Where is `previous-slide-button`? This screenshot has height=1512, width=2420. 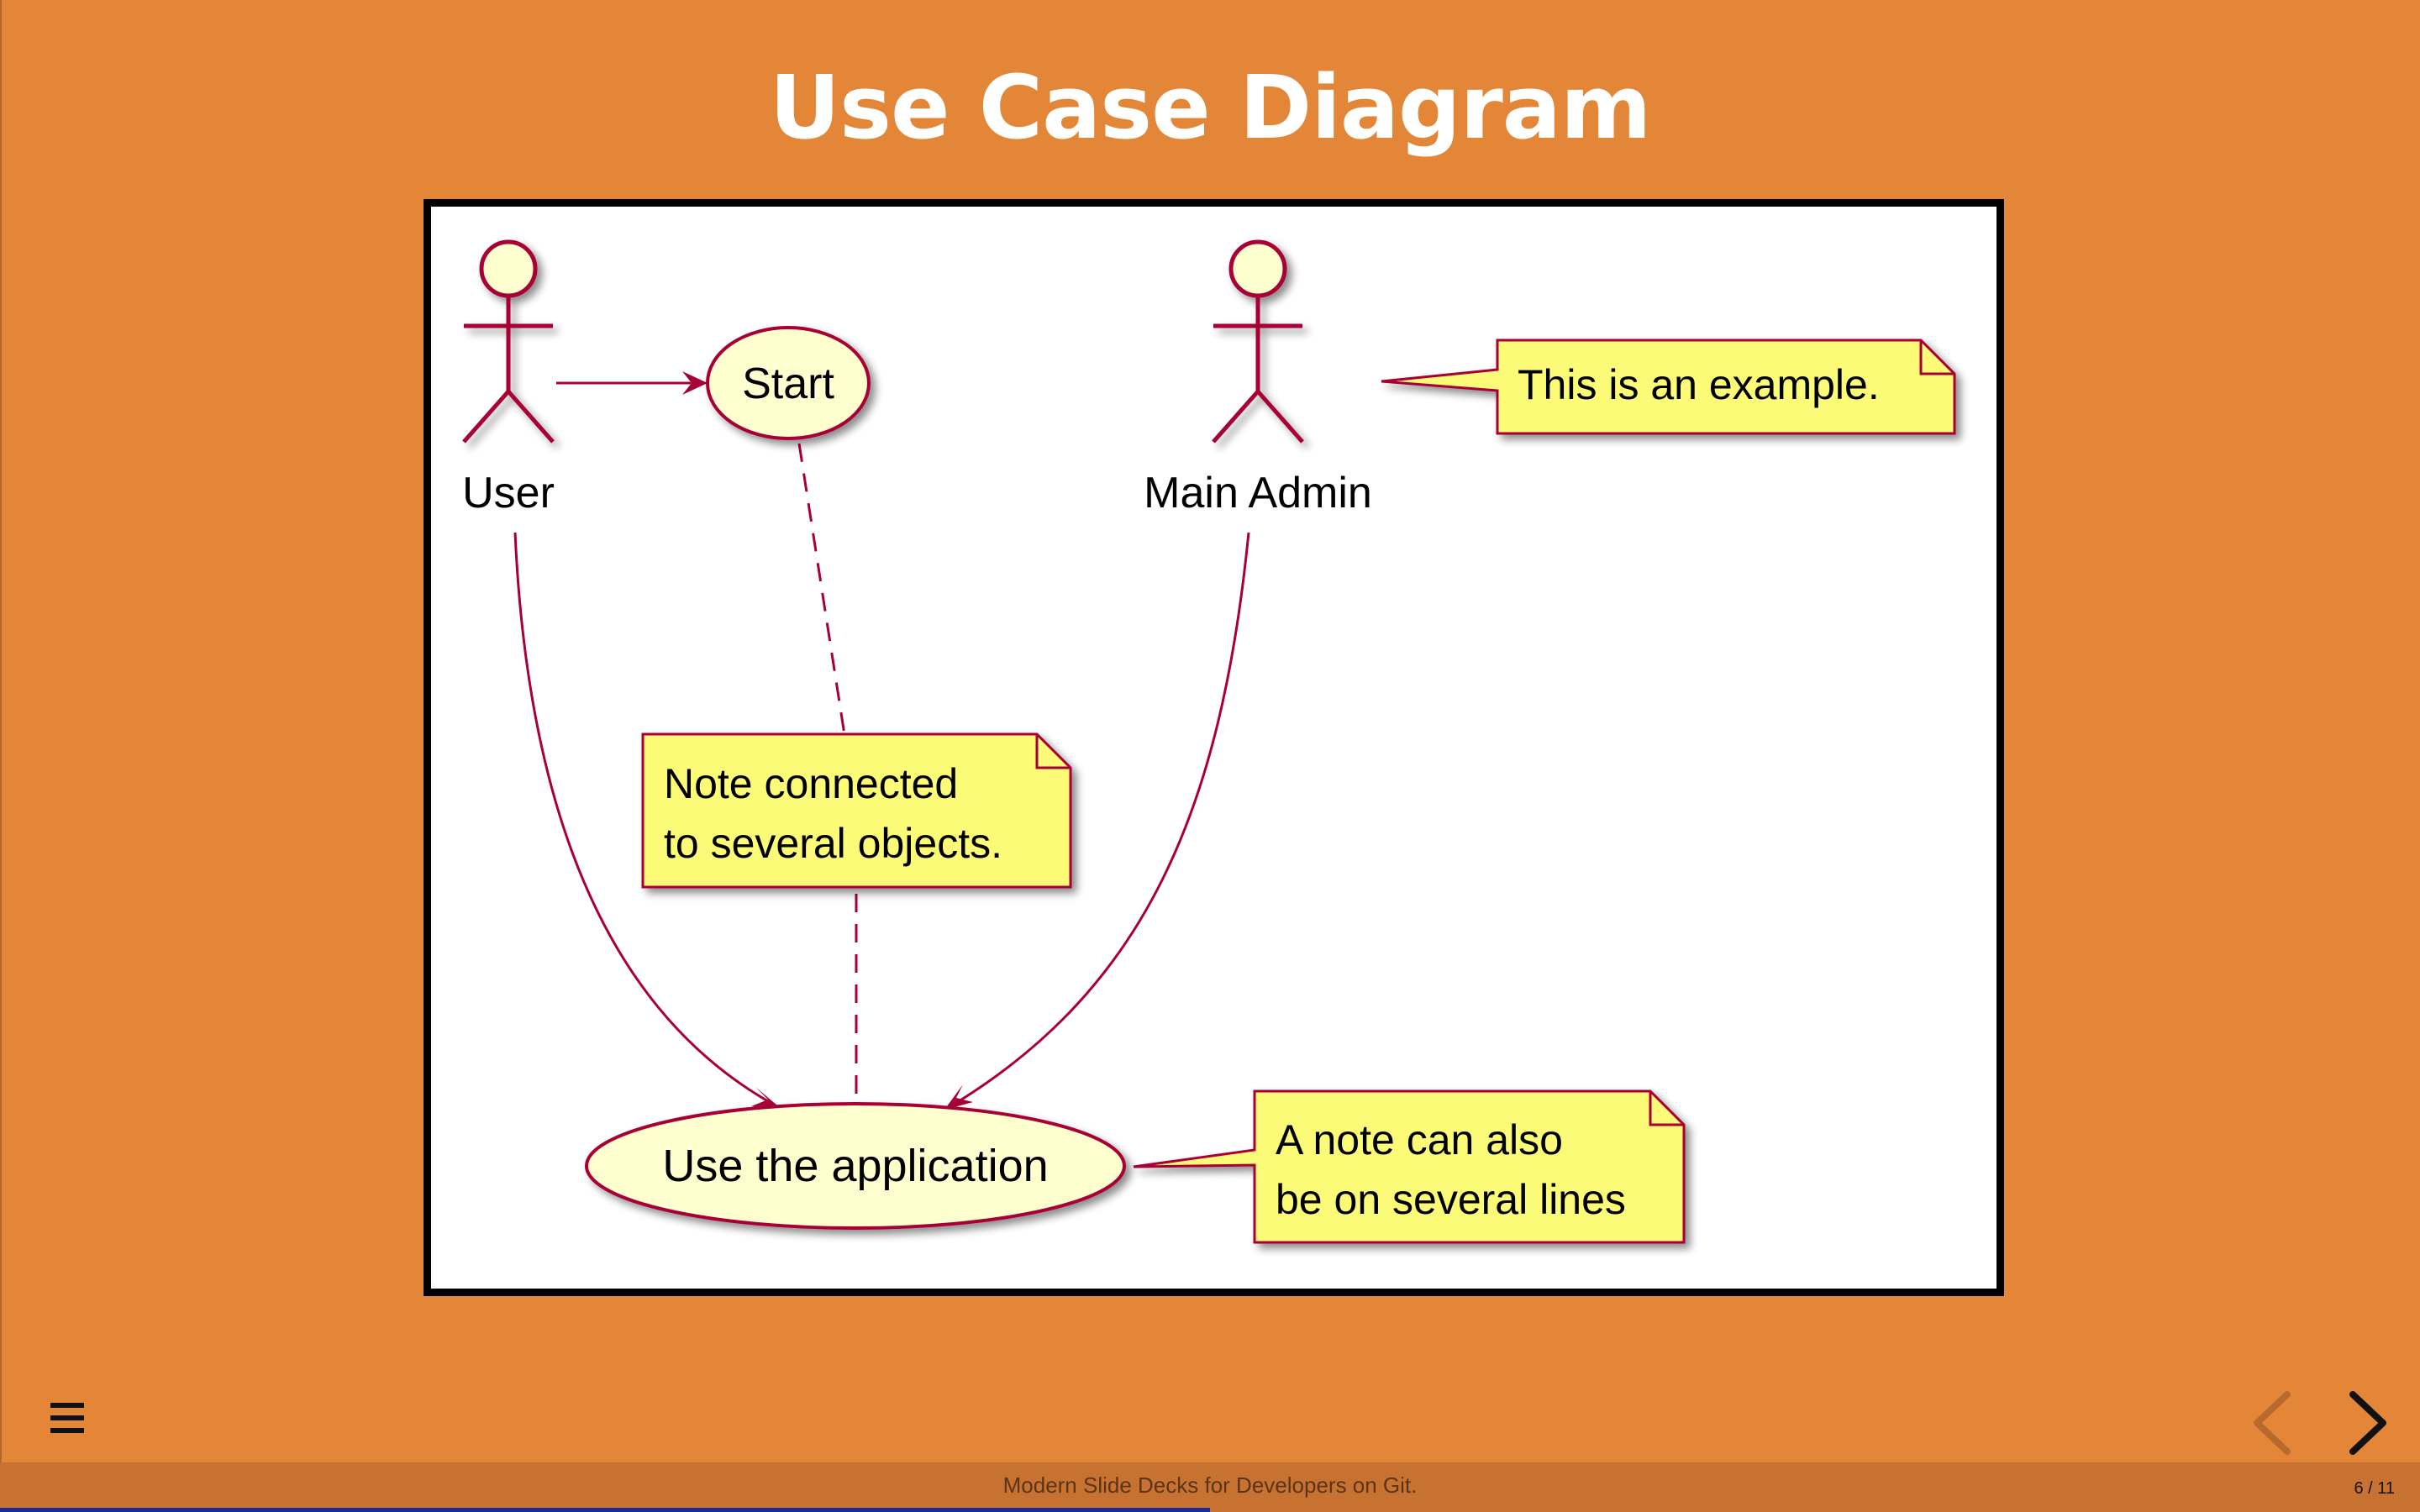 previous-slide-button is located at coordinates (2272, 1423).